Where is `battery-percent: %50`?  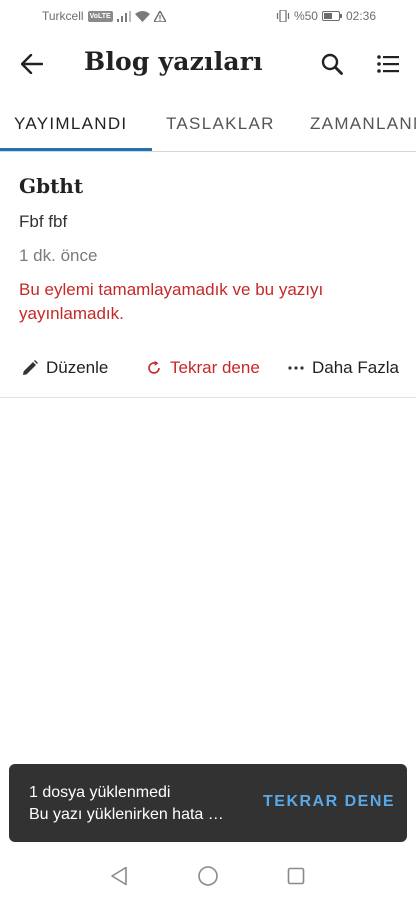
battery-percent: %50 is located at coordinates (305, 16).